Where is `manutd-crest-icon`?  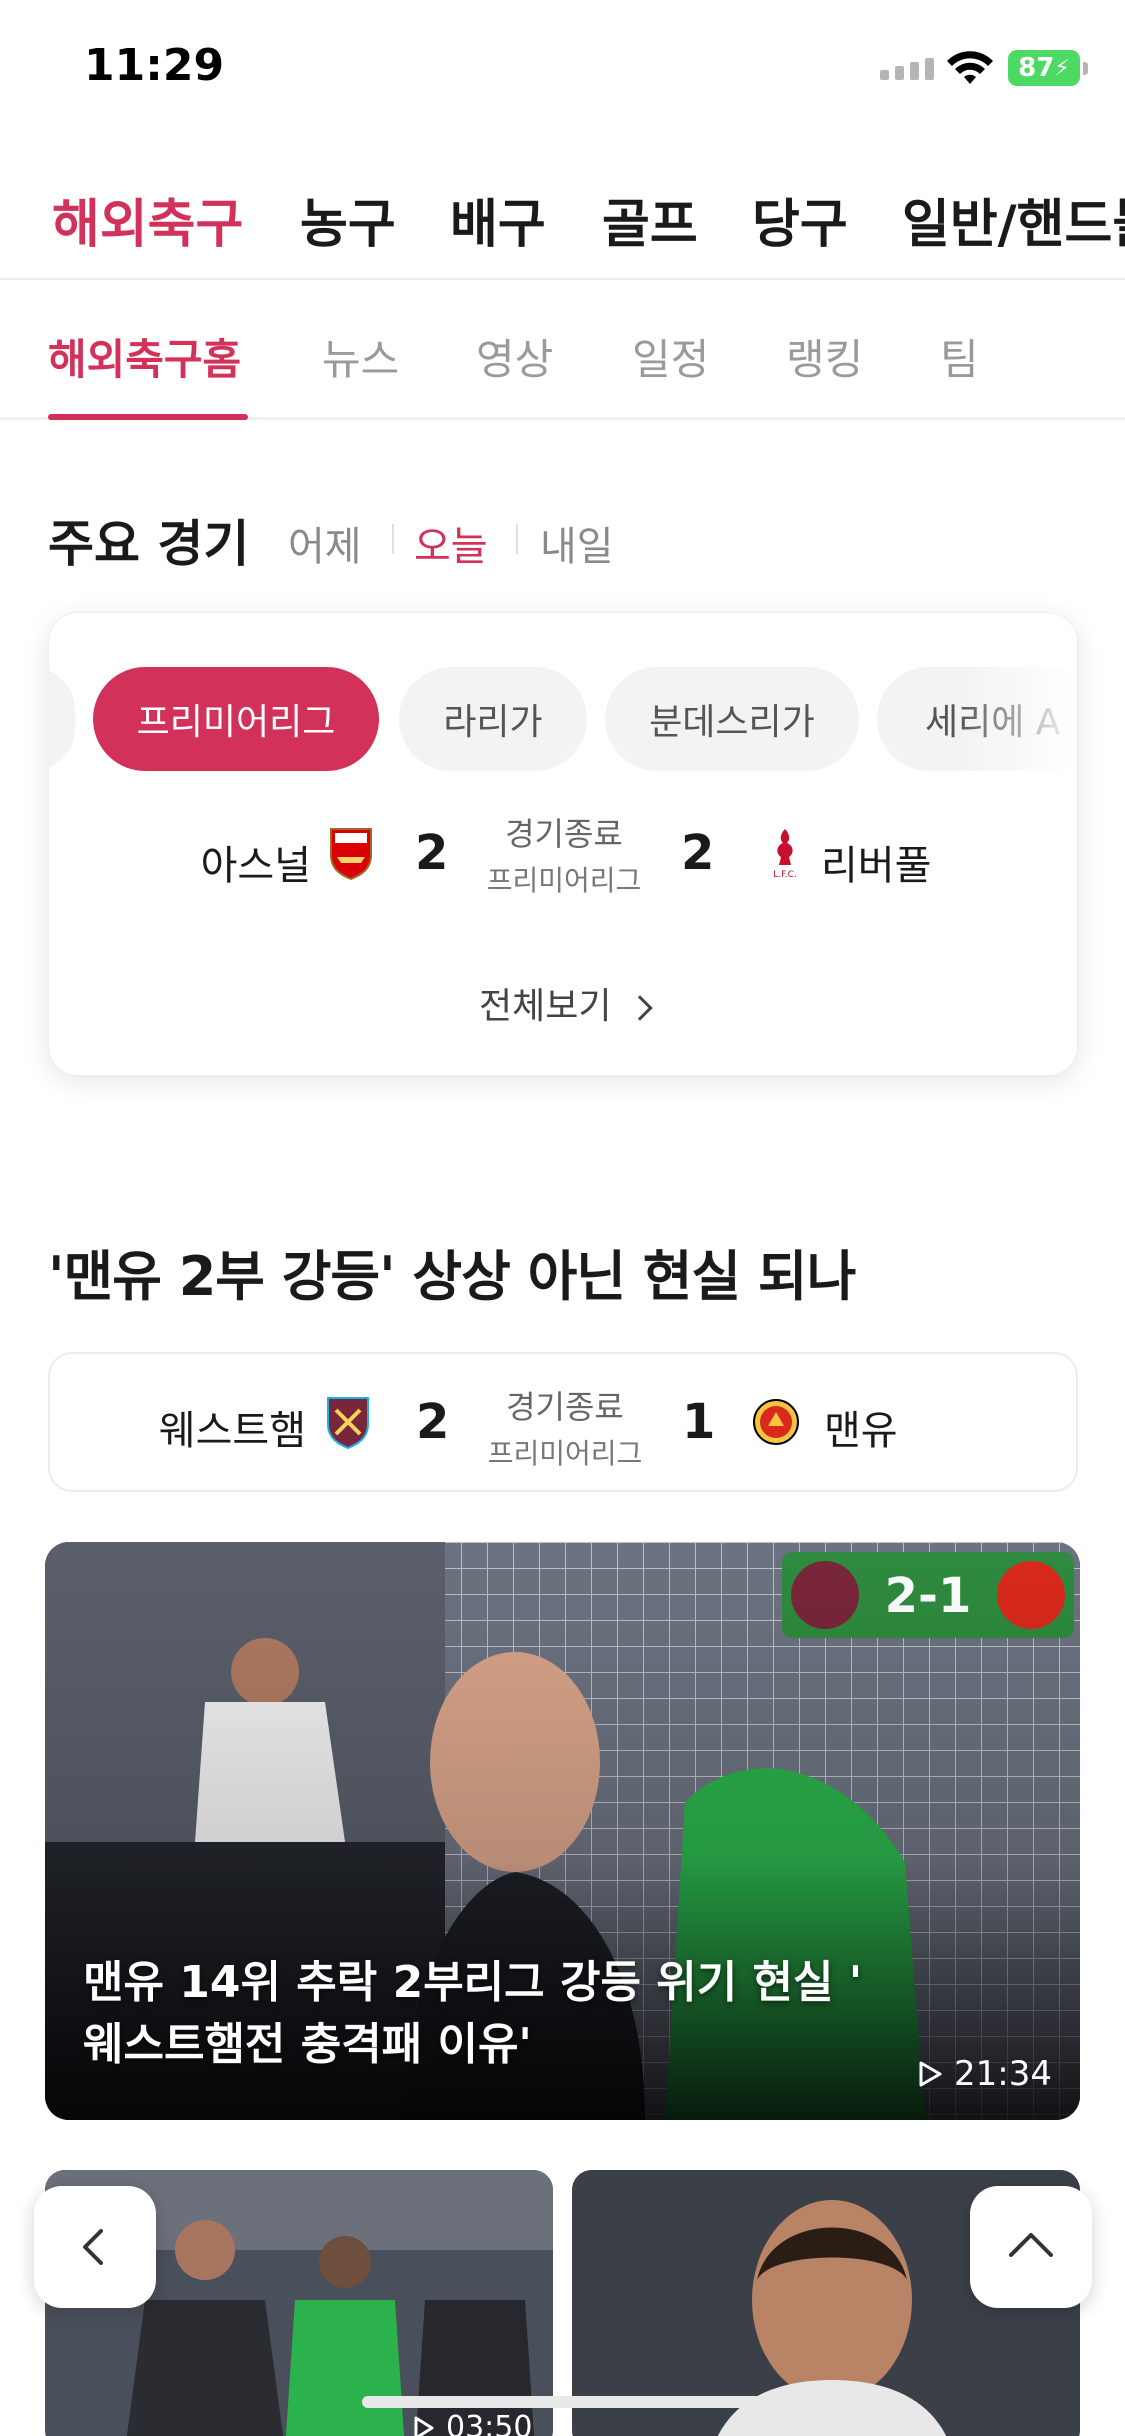 manutd-crest-icon is located at coordinates (776, 1422).